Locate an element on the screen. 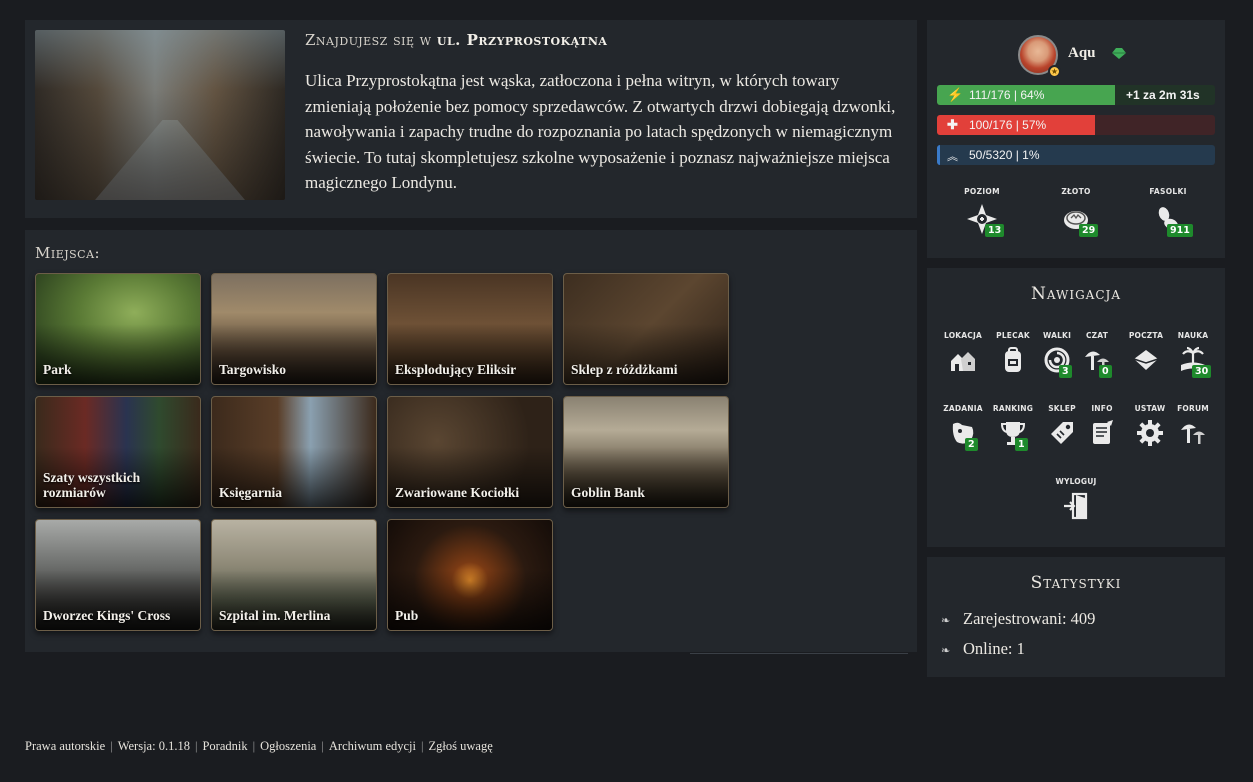 Image resolution: width=1253 pixels, height=782 pixels. place-label: Szaty wszystkich rozmiarów is located at coordinates (92, 485).